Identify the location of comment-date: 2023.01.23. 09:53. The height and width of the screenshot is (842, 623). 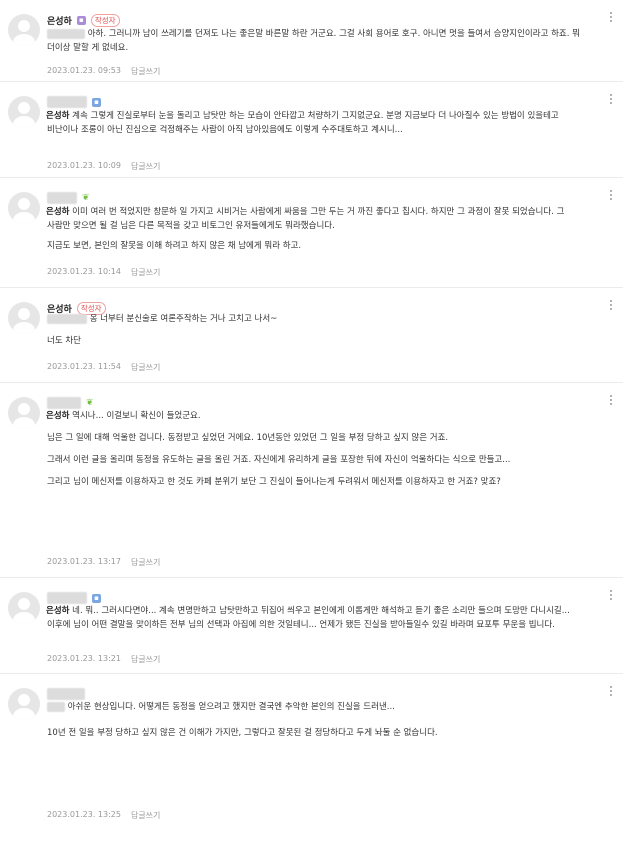
(84, 70).